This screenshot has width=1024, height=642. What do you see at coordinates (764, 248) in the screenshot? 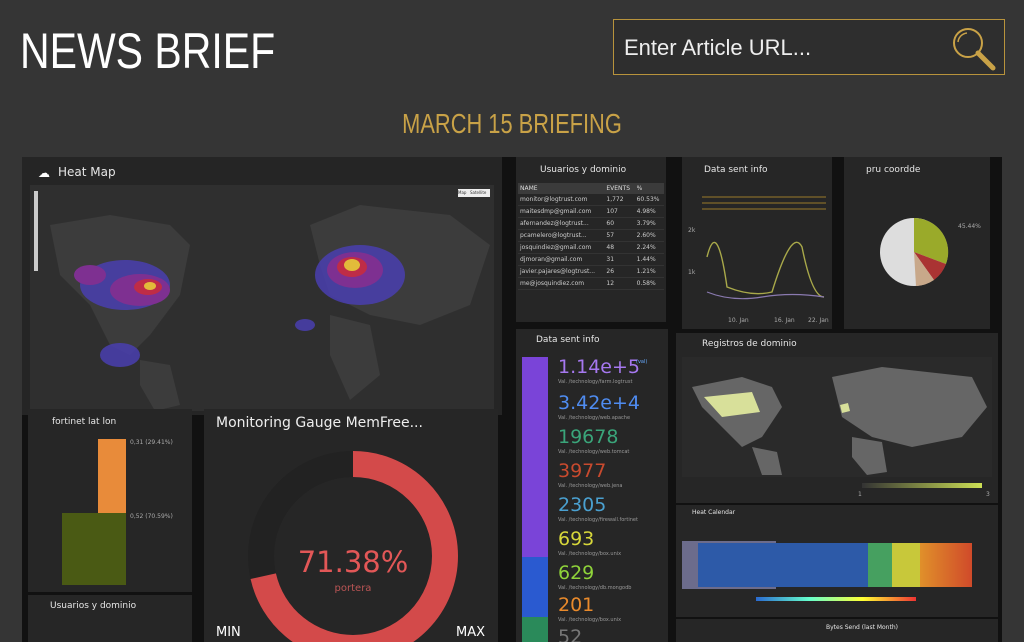
I see `data-sent-line-chart` at bounding box center [764, 248].